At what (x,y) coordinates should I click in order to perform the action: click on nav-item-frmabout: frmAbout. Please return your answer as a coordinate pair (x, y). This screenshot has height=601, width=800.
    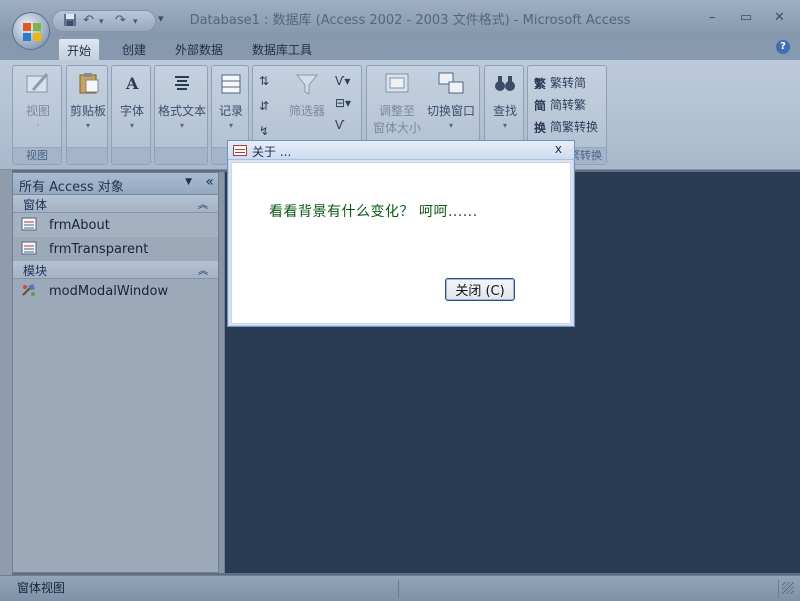
    Looking at the image, I should click on (115, 225).